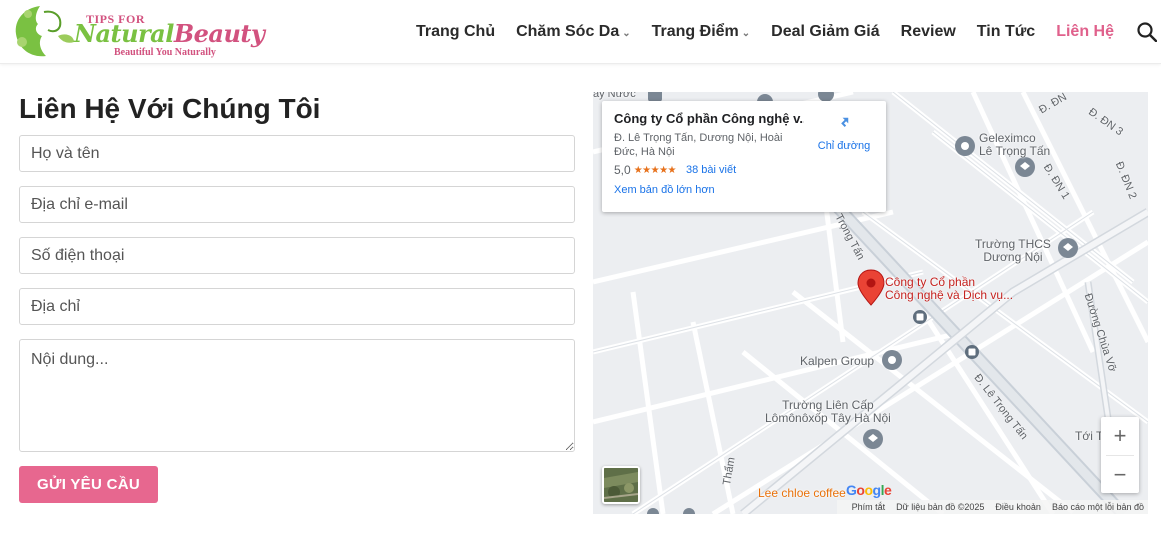 The image size is (1161, 542). What do you see at coordinates (1018, 507) in the screenshot?
I see `terms-link: Điều khoản` at bounding box center [1018, 507].